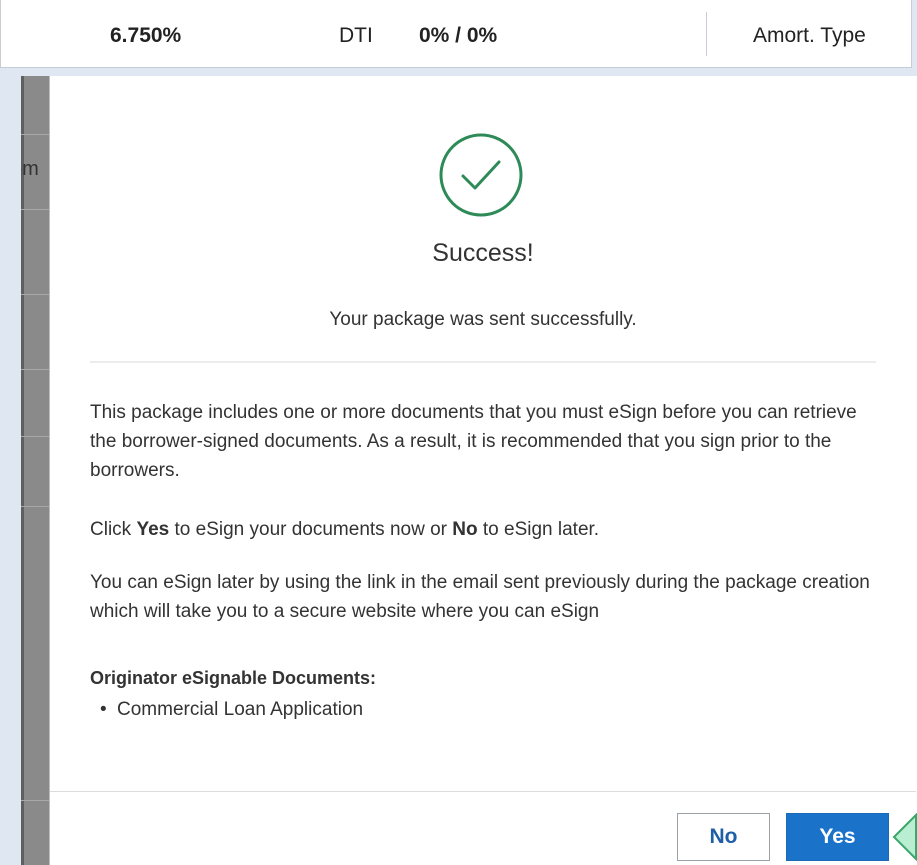 This screenshot has width=917, height=865. I want to click on pointer-arrow-icon, so click(904, 837).